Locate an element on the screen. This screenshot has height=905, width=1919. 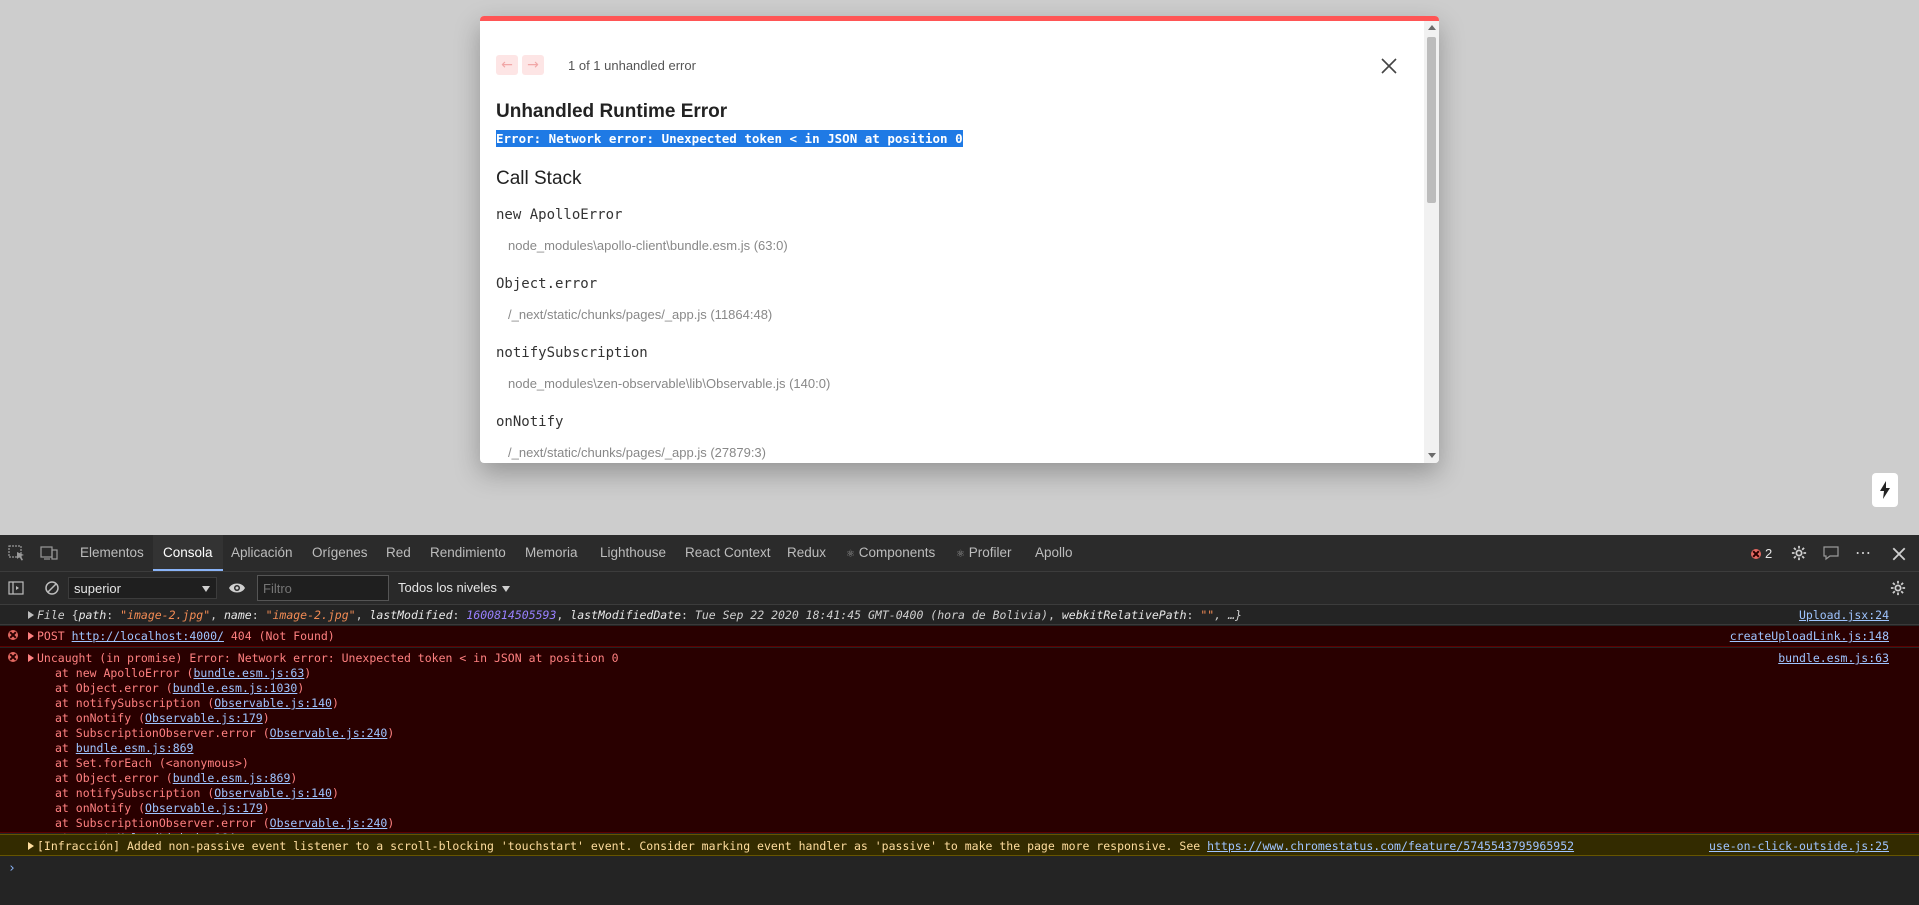
console-input: › is located at coordinates (959, 878).